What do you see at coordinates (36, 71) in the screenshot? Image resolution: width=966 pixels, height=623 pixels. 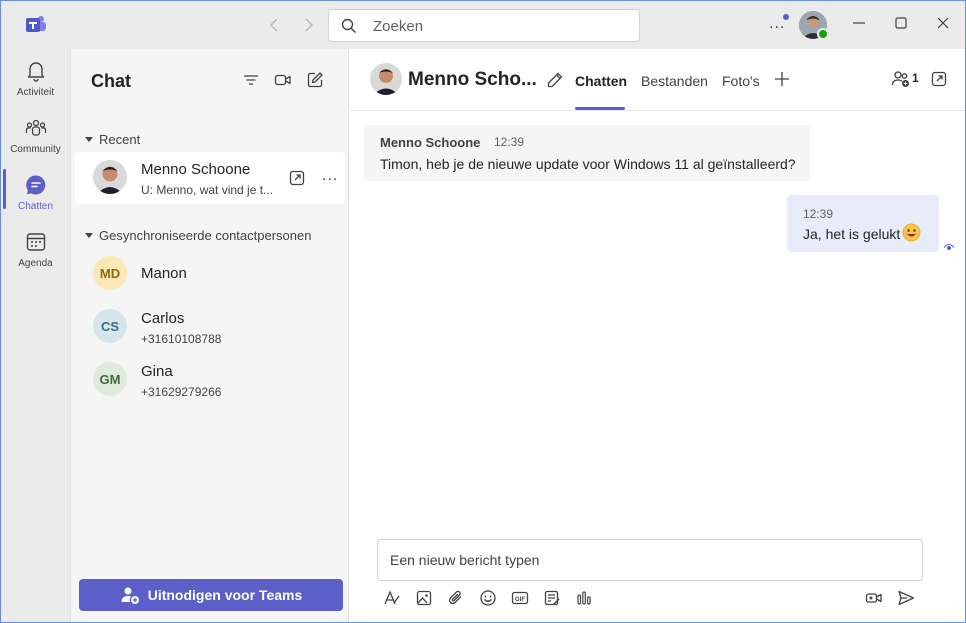 I see `bell-icon` at bounding box center [36, 71].